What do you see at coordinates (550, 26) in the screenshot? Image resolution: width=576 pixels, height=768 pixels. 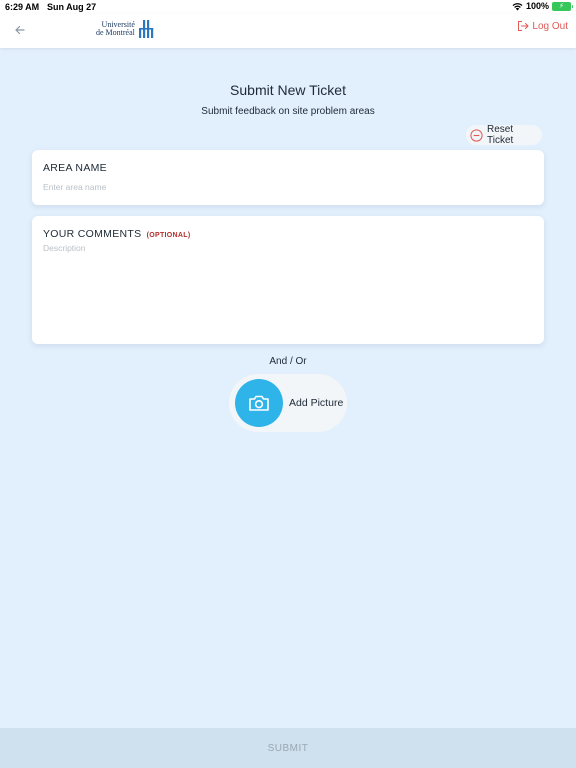 I see `logout-label: Log Out` at bounding box center [550, 26].